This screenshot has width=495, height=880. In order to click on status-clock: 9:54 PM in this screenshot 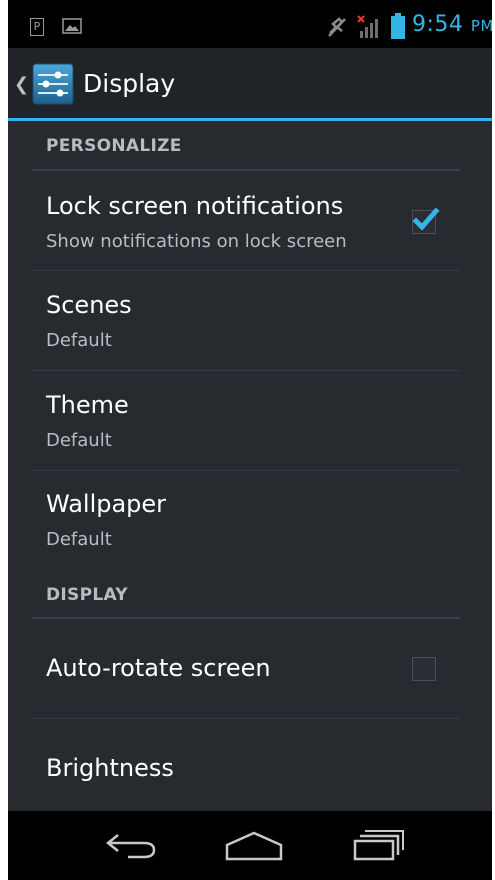, I will do `click(452, 24)`.